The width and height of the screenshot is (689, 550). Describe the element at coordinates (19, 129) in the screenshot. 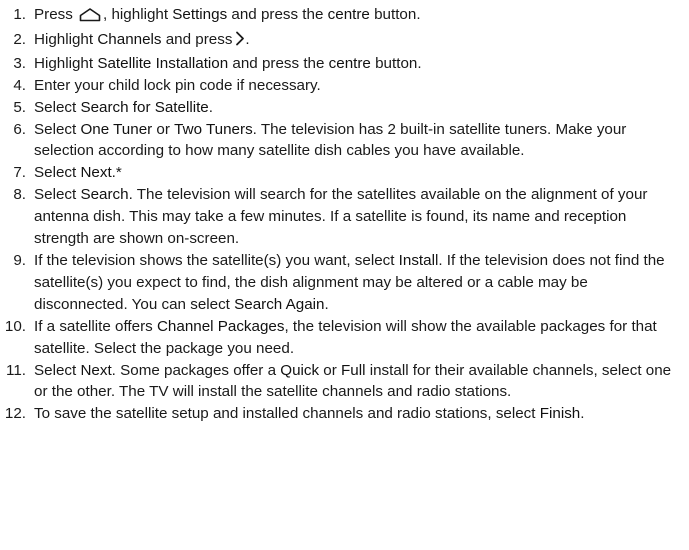

I see `step-number: 6.` at that location.